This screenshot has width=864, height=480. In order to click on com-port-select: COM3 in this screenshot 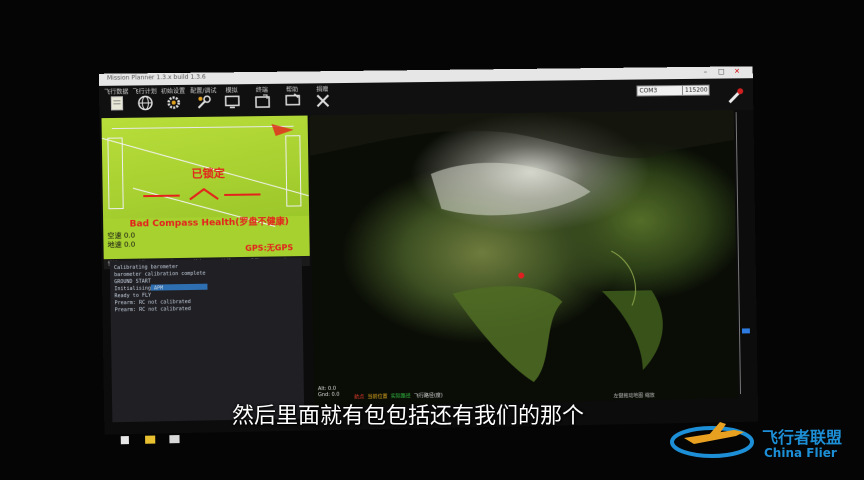, I will do `click(660, 90)`.